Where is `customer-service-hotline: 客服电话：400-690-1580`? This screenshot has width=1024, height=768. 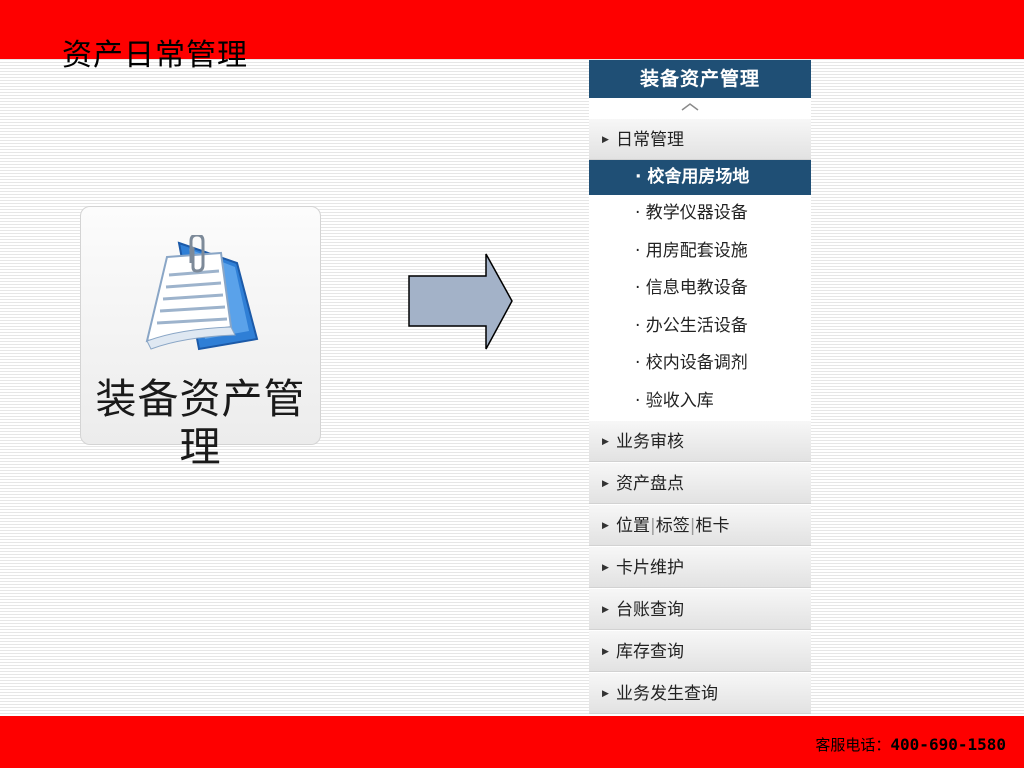 customer-service-hotline: 客服电话：400-690-1580 is located at coordinates (910, 744).